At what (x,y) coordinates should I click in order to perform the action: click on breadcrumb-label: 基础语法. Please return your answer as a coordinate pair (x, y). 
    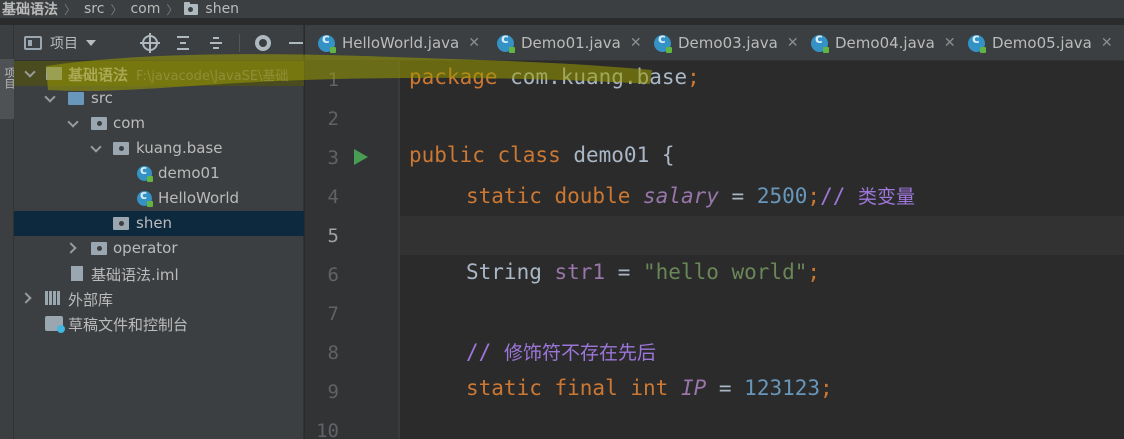
    Looking at the image, I should click on (30, 10).